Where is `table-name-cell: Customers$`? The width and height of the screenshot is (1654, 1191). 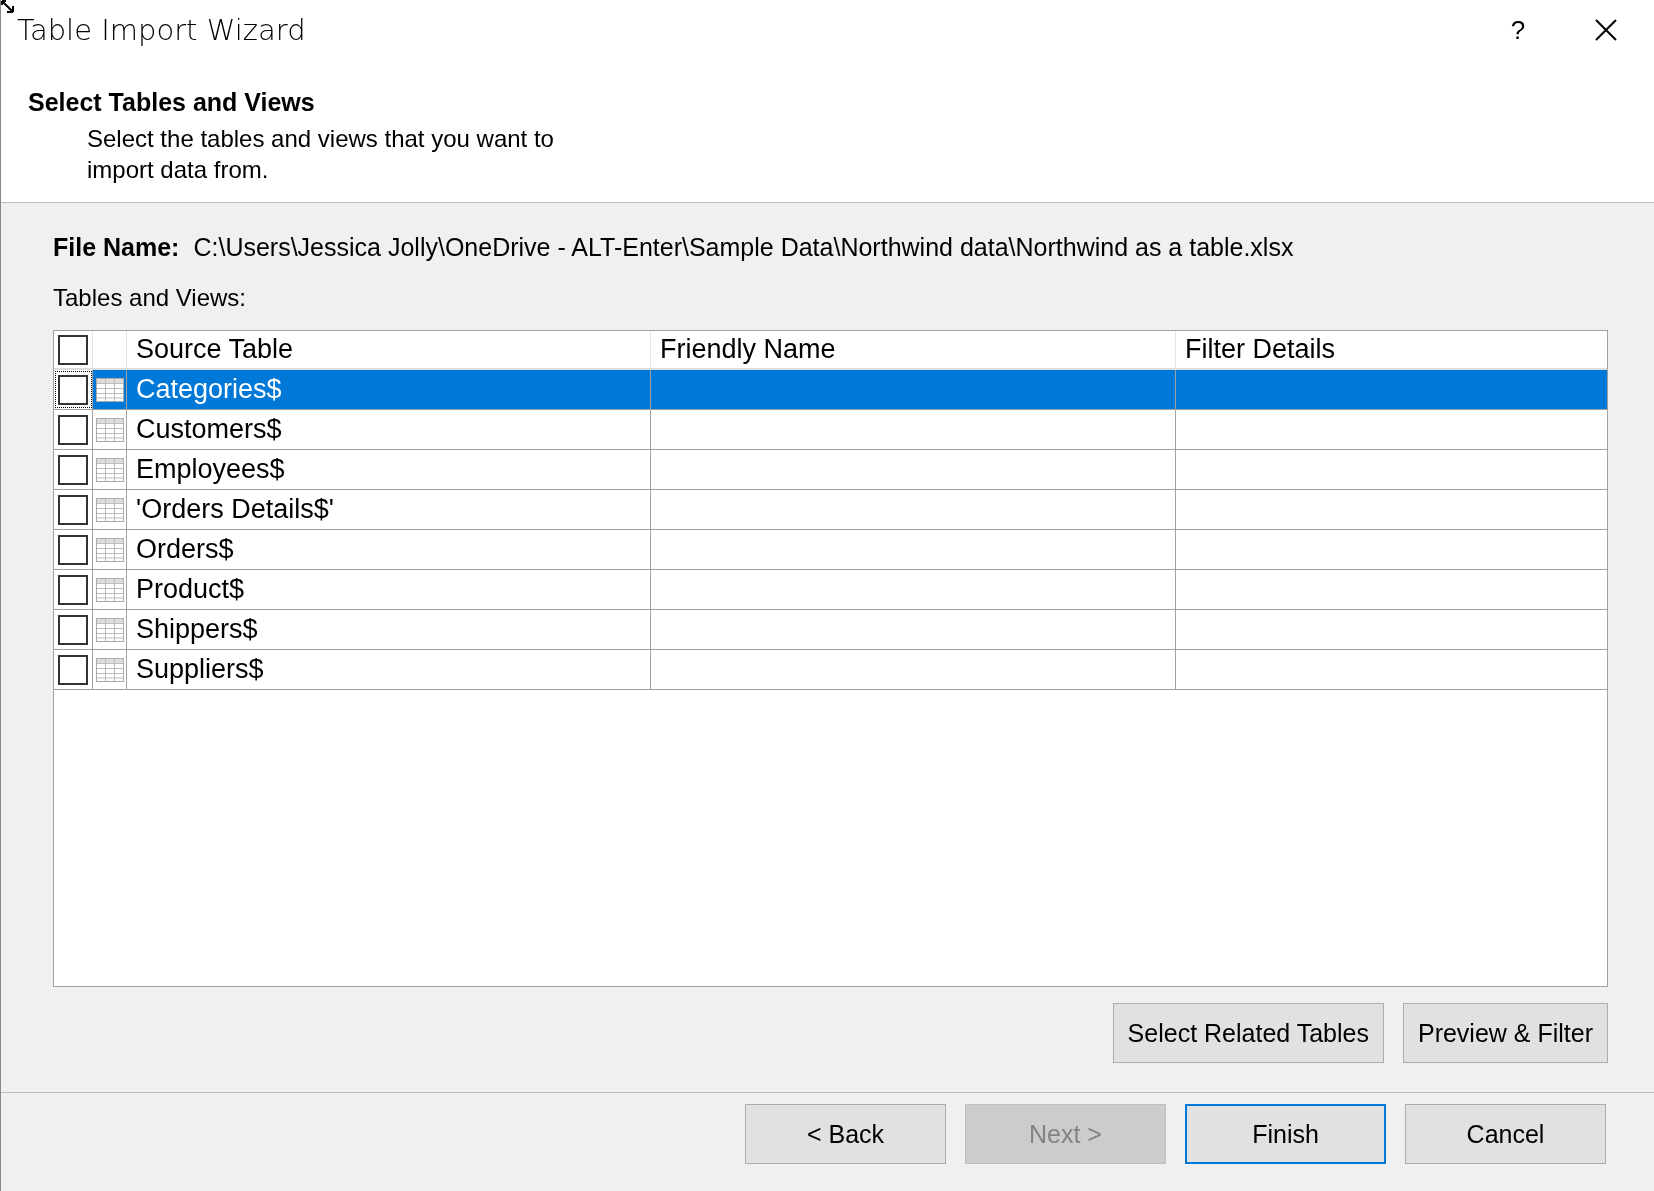
table-name-cell: Customers$ is located at coordinates (389, 429).